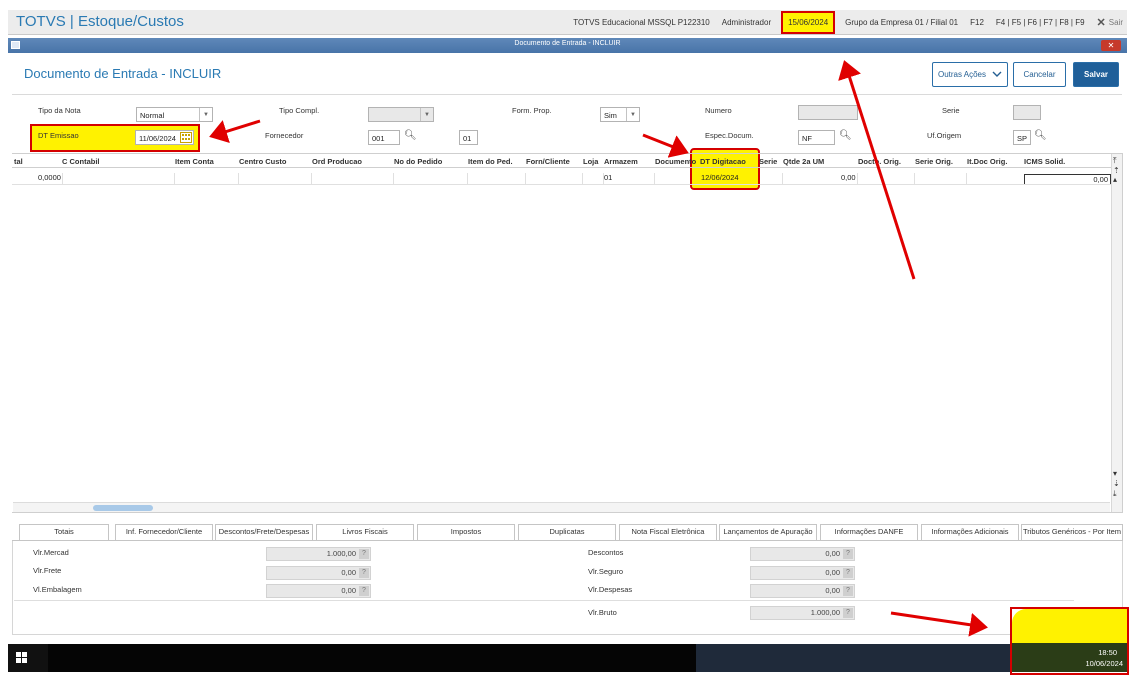  Describe the element at coordinates (1116, 333) in the screenshot. I see `vertical-scrollbar: ⤒ ⇡ ▴ ▾ ⇣ ⤓` at that location.